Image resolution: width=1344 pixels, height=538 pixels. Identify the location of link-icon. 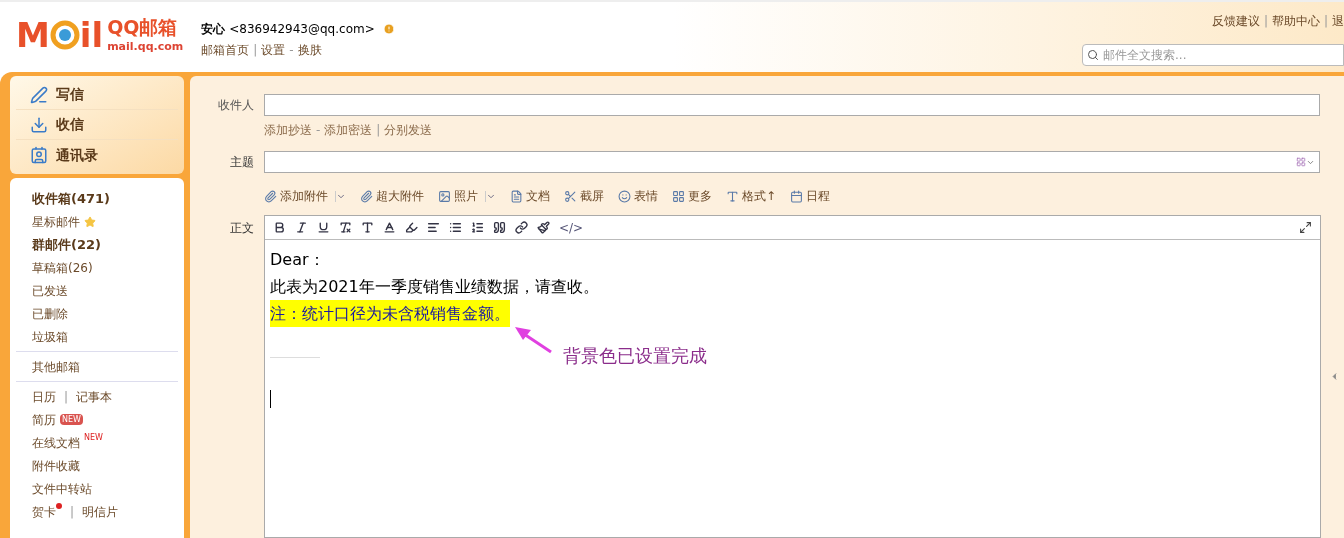
(521, 227).